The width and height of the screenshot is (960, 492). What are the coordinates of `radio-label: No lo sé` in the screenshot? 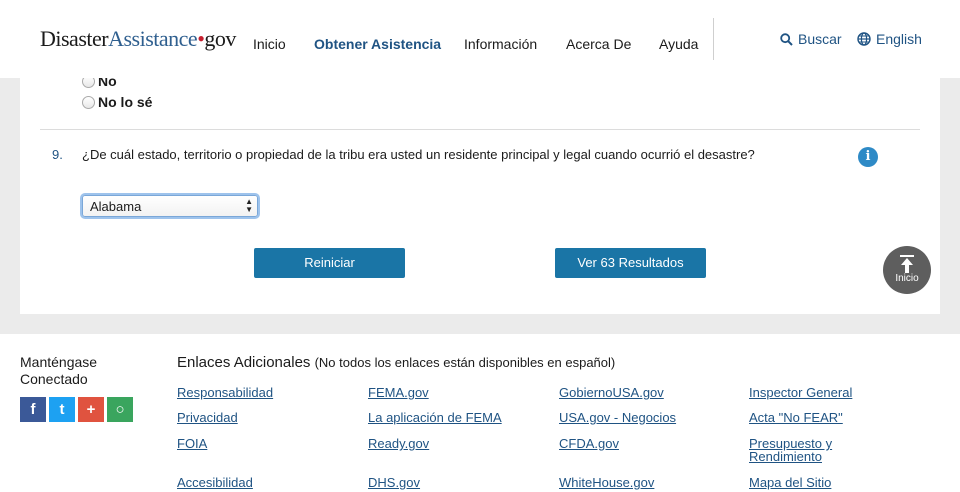 It's located at (125, 102).